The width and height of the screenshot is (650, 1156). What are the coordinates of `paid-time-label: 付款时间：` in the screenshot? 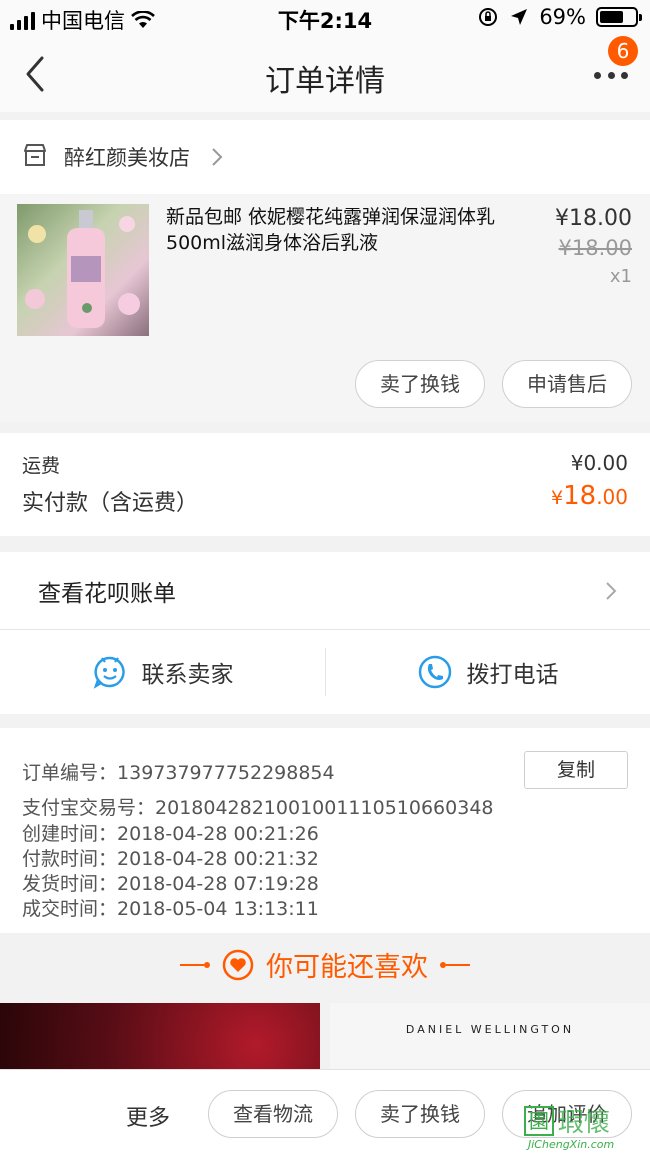 It's located at (70, 859).